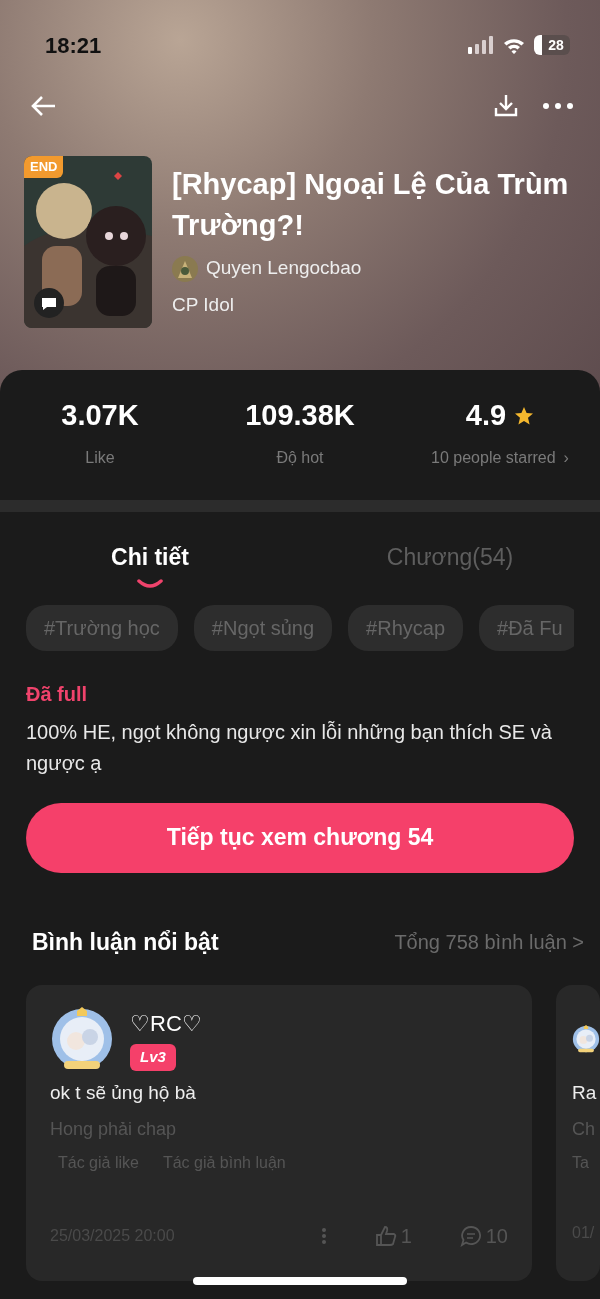  Describe the element at coordinates (374, 305) in the screenshot. I see `category-label: CP Idol` at that location.